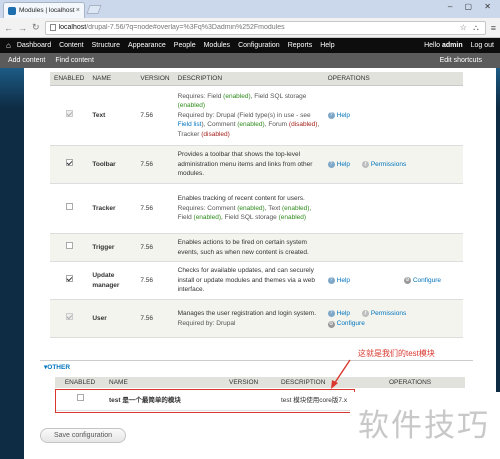 The height and width of the screenshot is (459, 500). I want to click on back-arrow-icon: ←, so click(8, 28).